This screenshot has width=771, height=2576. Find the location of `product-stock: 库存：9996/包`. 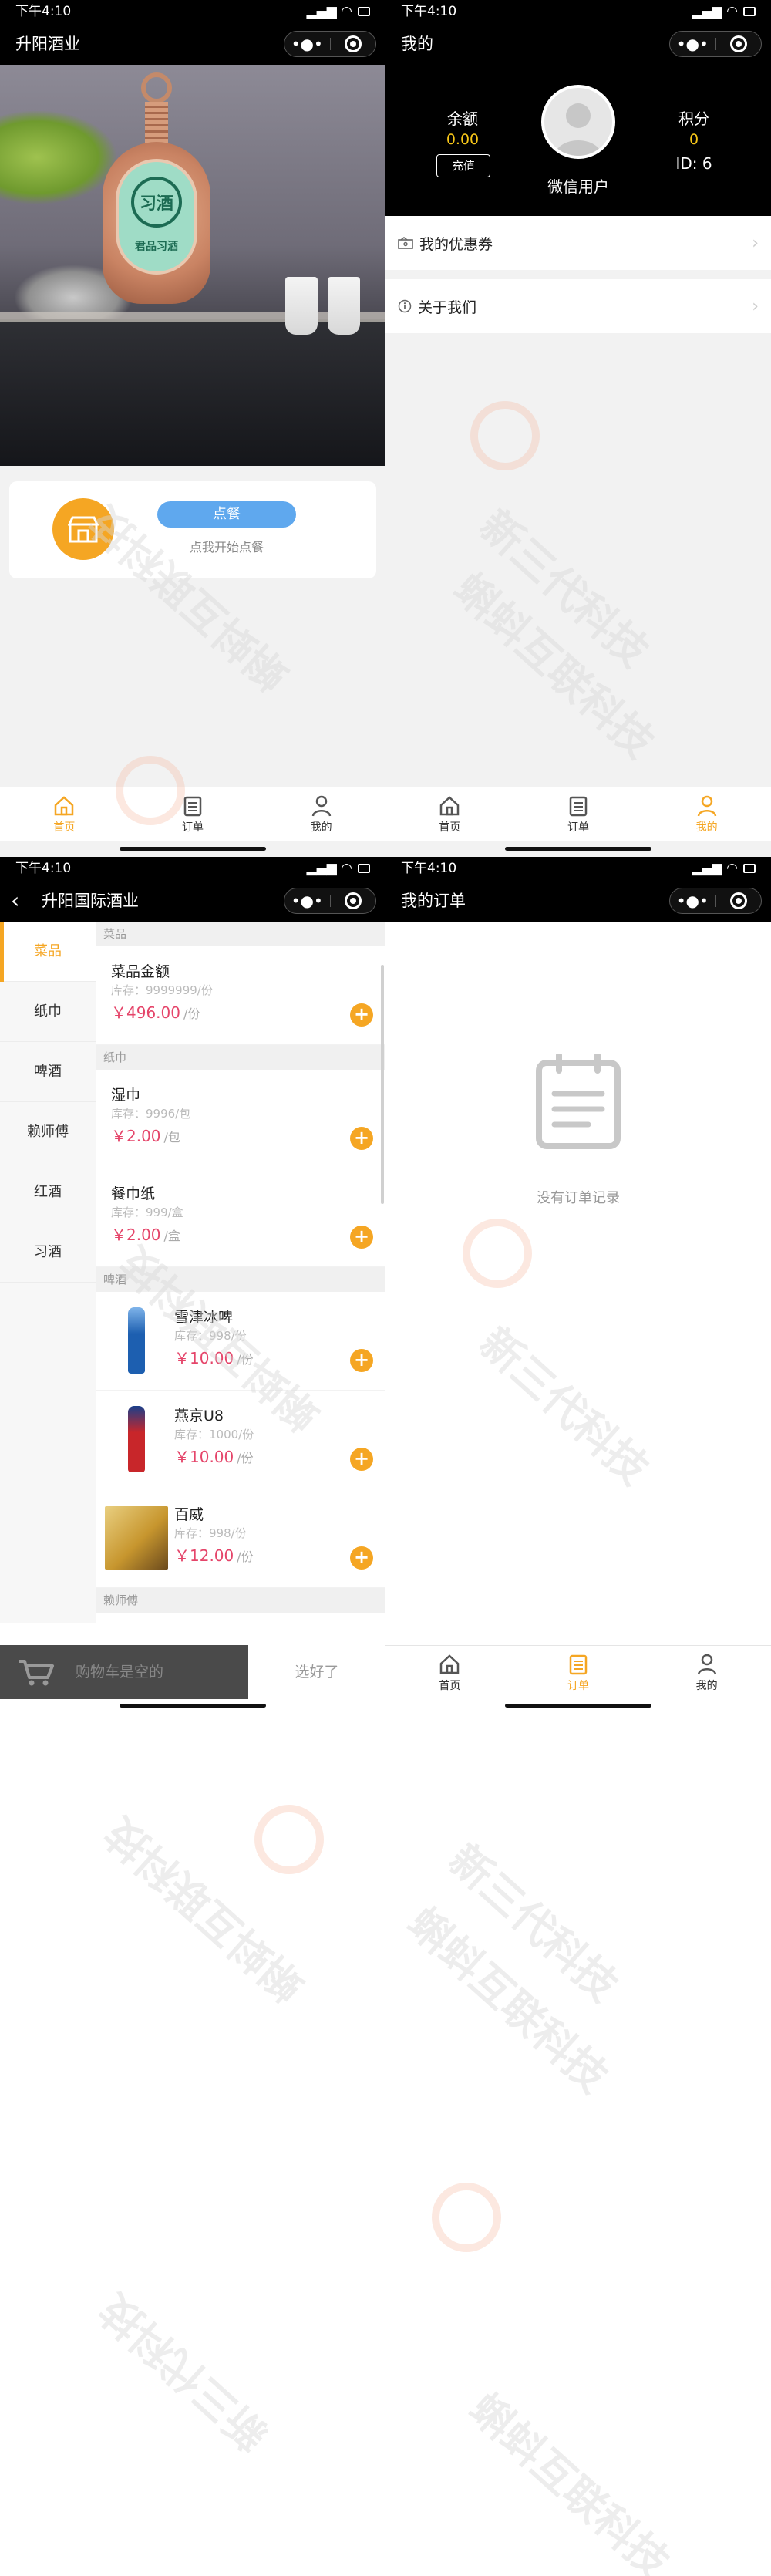

product-stock: 库存：9996/包 is located at coordinates (151, 1114).